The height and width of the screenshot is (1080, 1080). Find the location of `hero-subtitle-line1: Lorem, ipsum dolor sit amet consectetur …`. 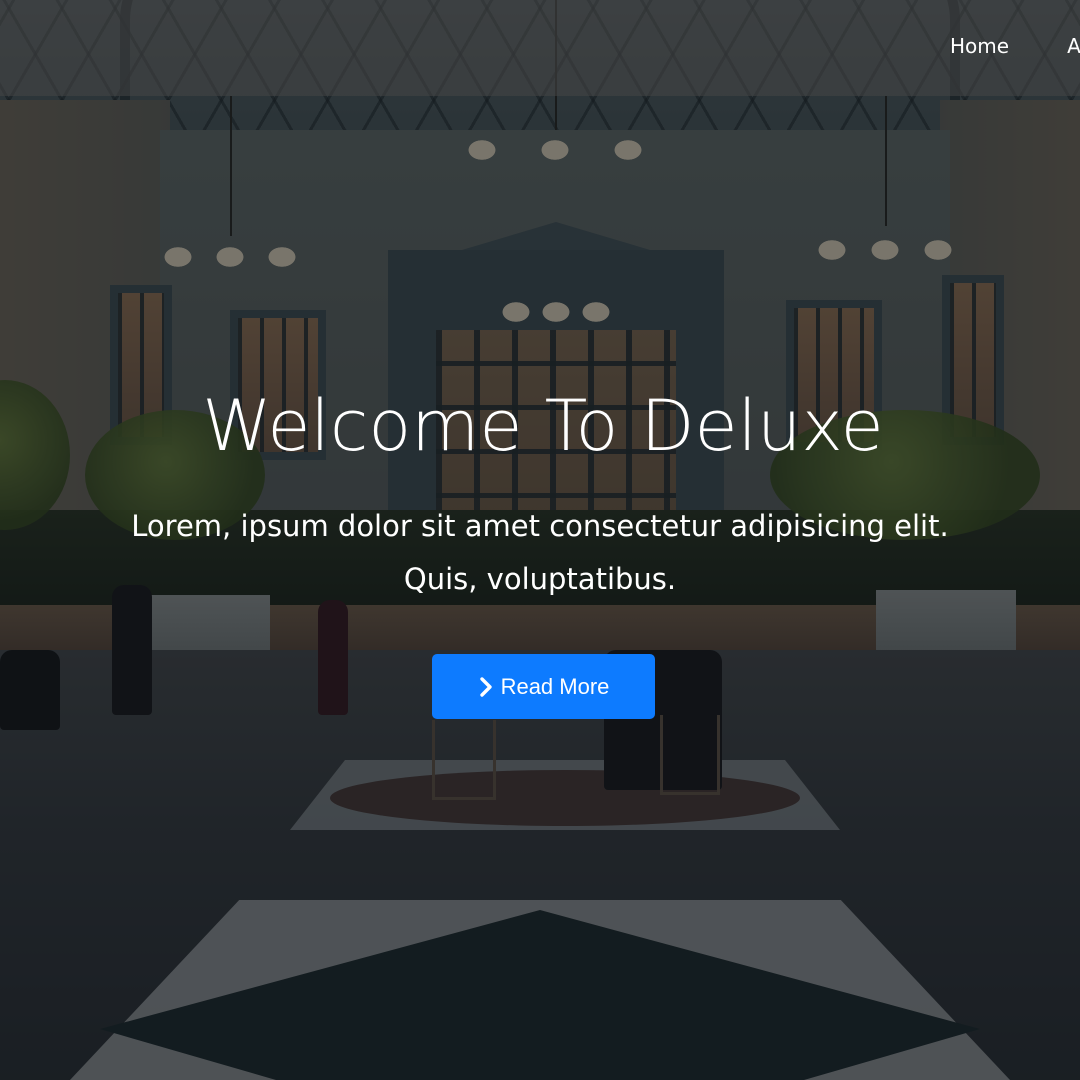

hero-subtitle-line1: Lorem, ipsum dolor sit amet consectetur … is located at coordinates (540, 526).